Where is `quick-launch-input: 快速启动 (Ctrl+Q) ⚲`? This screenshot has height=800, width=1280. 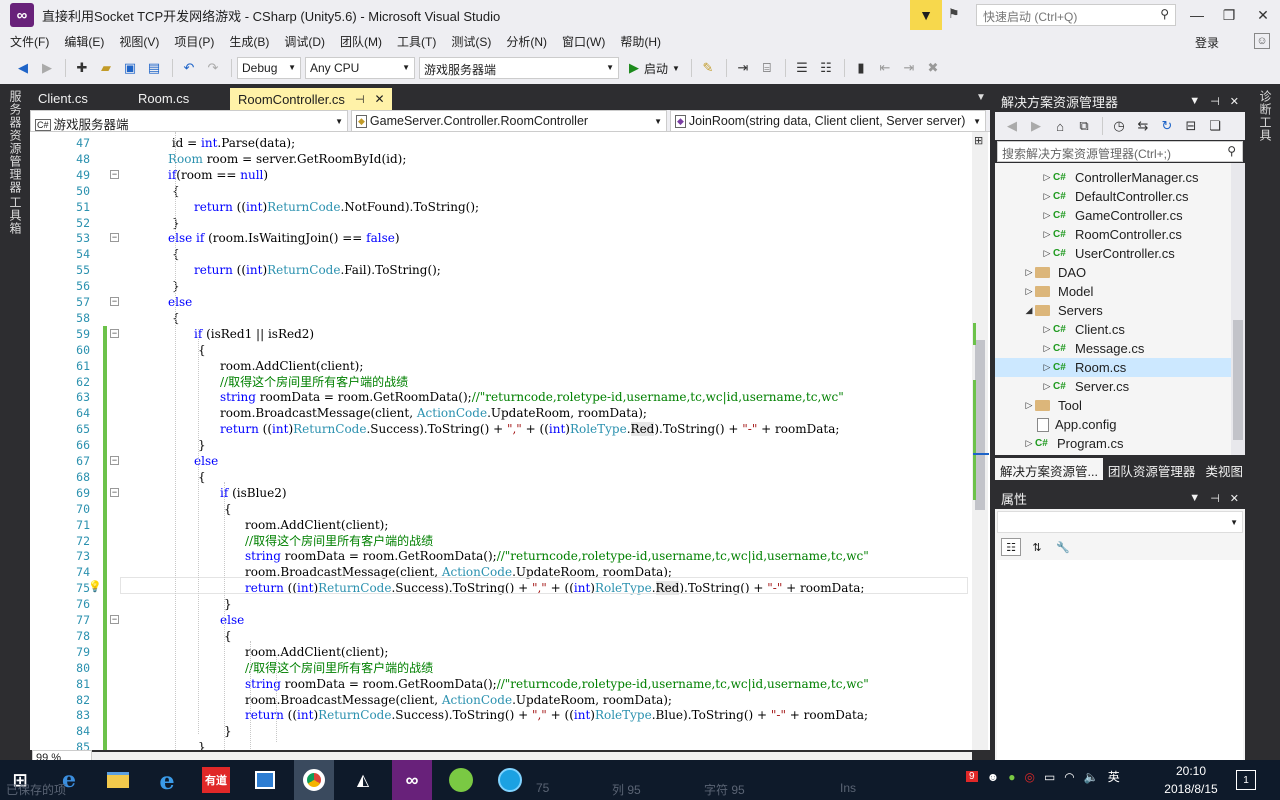 quick-launch-input: 快速启动 (Ctrl+Q) ⚲ is located at coordinates (1076, 15).